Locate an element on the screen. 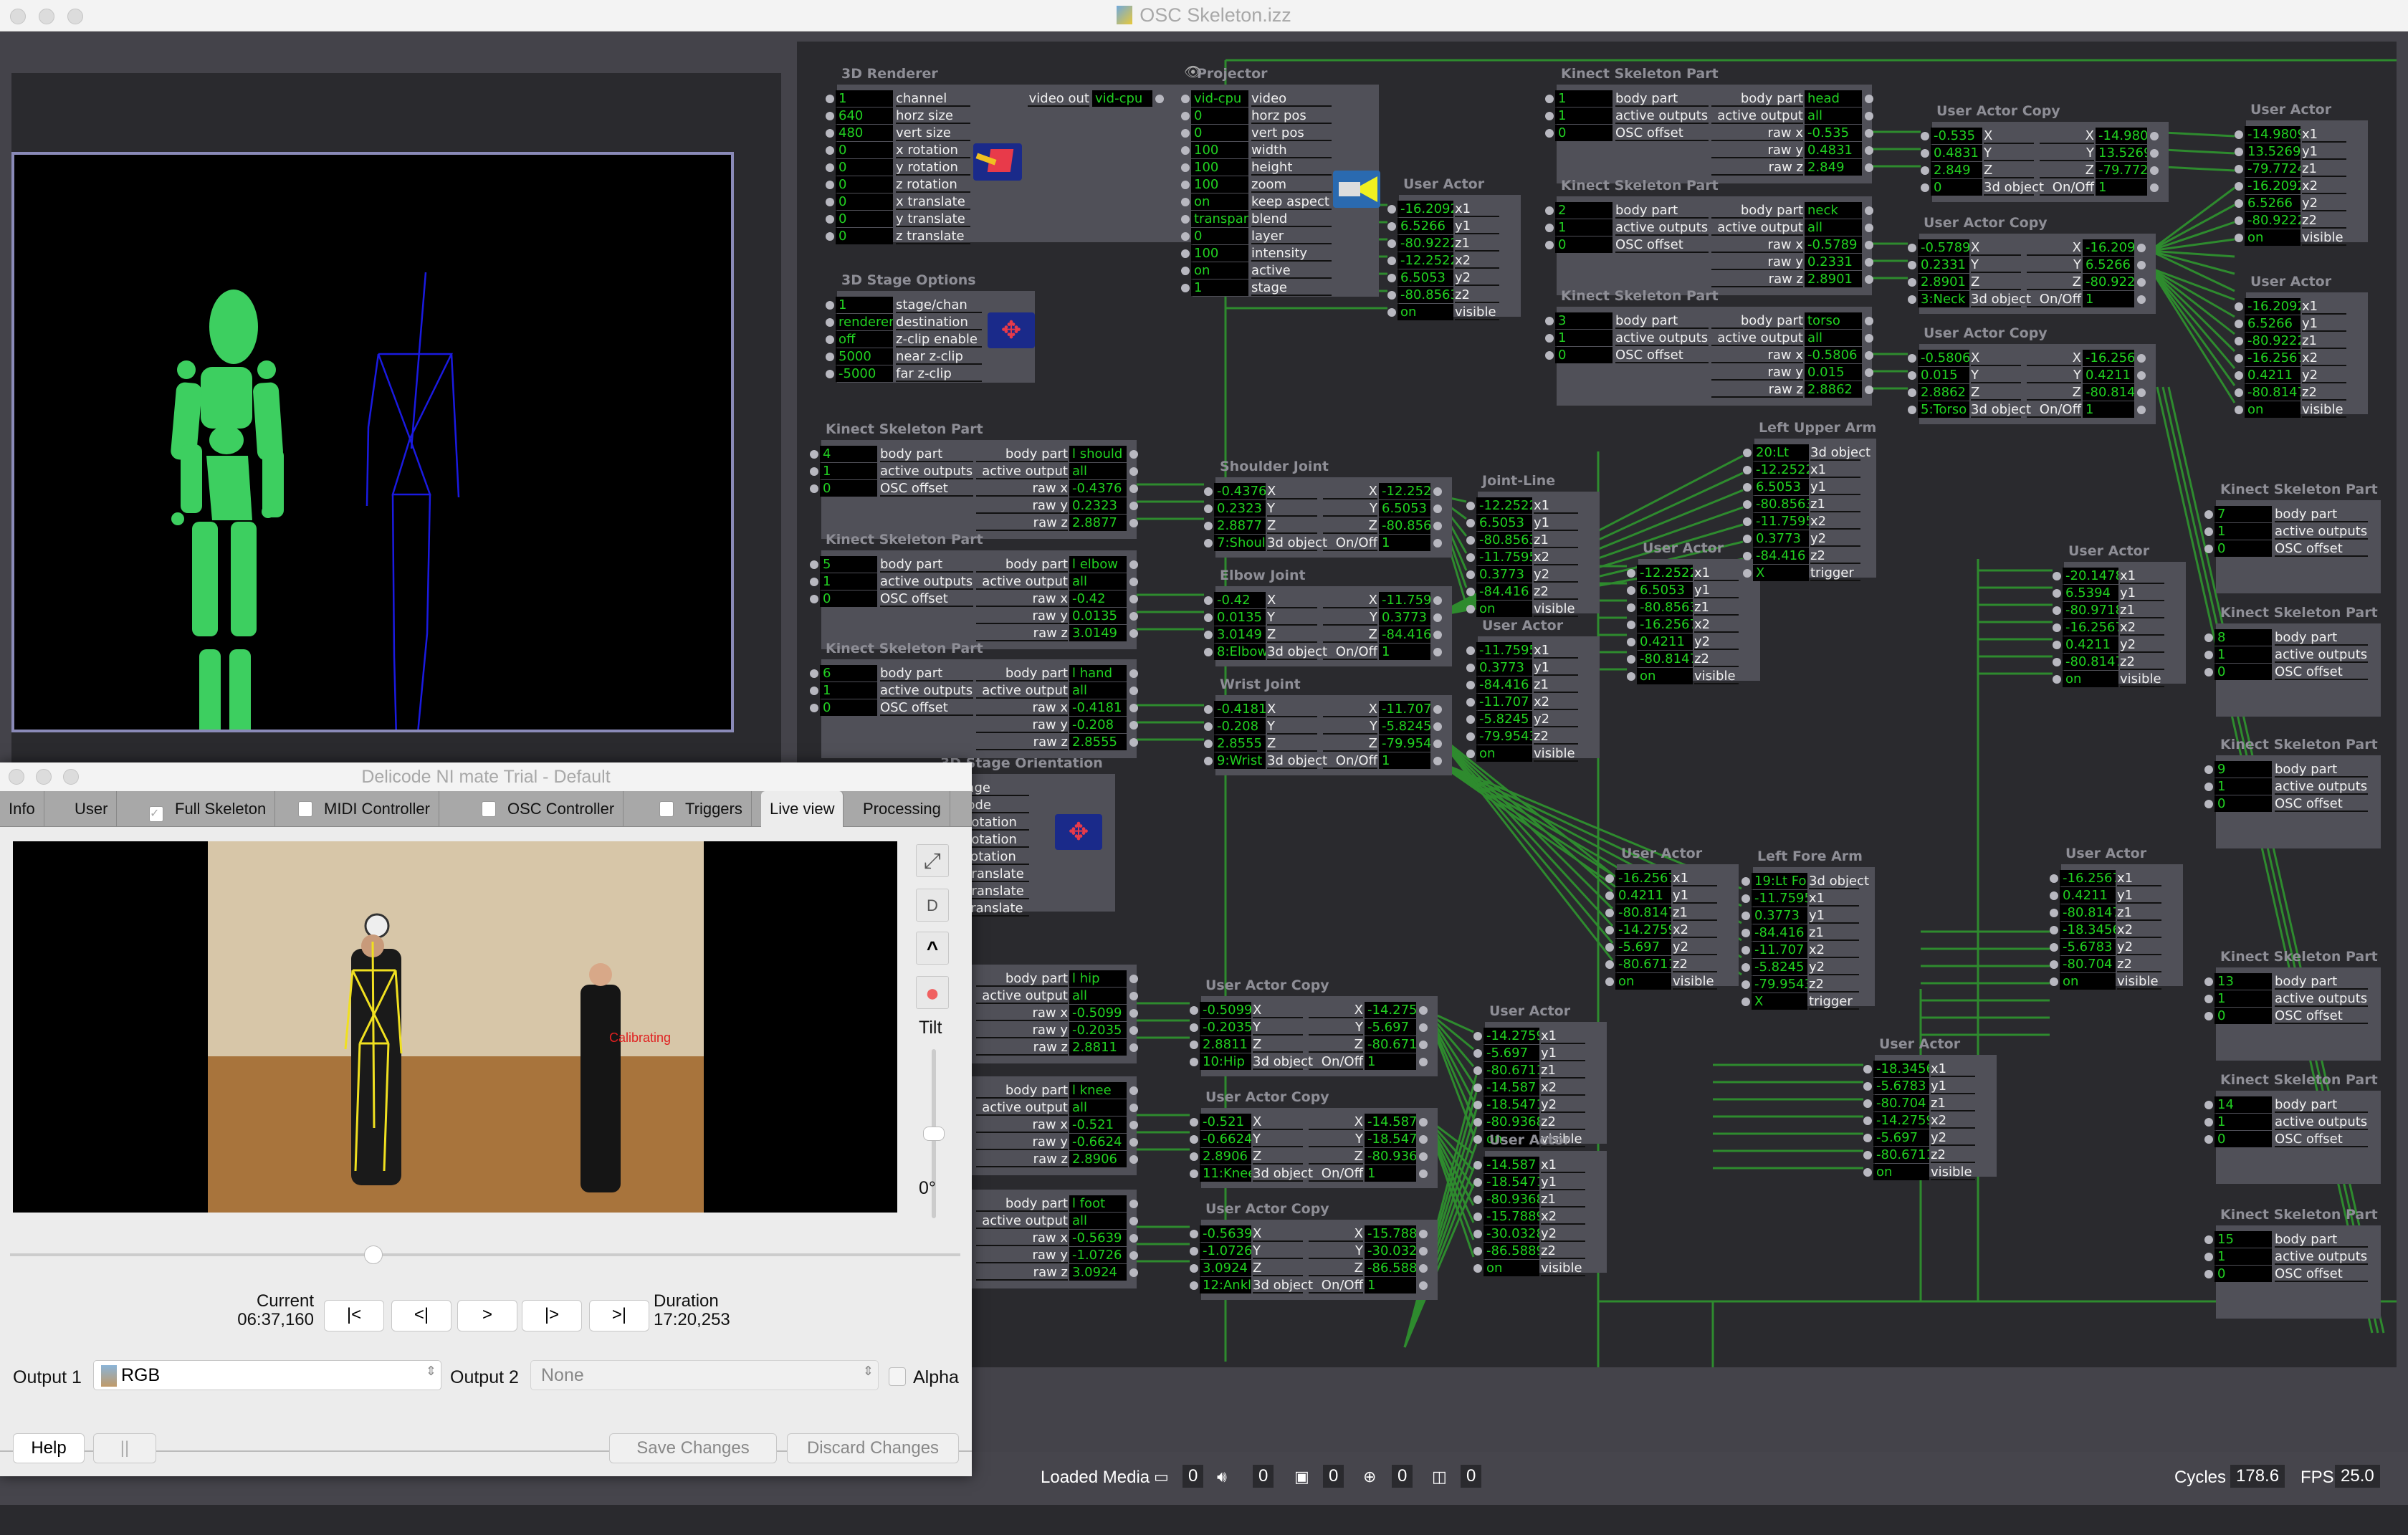 The height and width of the screenshot is (1535, 2408). nimate-minimize-button is located at coordinates (44, 777).